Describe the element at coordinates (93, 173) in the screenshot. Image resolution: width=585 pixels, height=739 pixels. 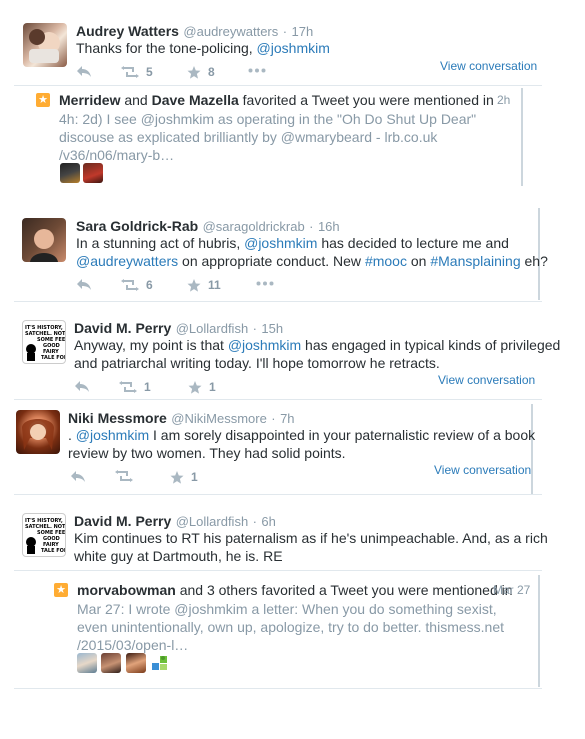
I see `avatar-dave-mazella` at that location.